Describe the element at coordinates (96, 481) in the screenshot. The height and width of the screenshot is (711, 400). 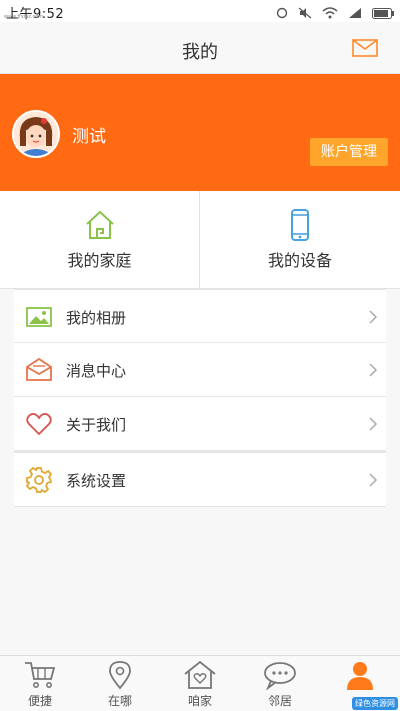
I see `menu-label: 系统设置` at that location.